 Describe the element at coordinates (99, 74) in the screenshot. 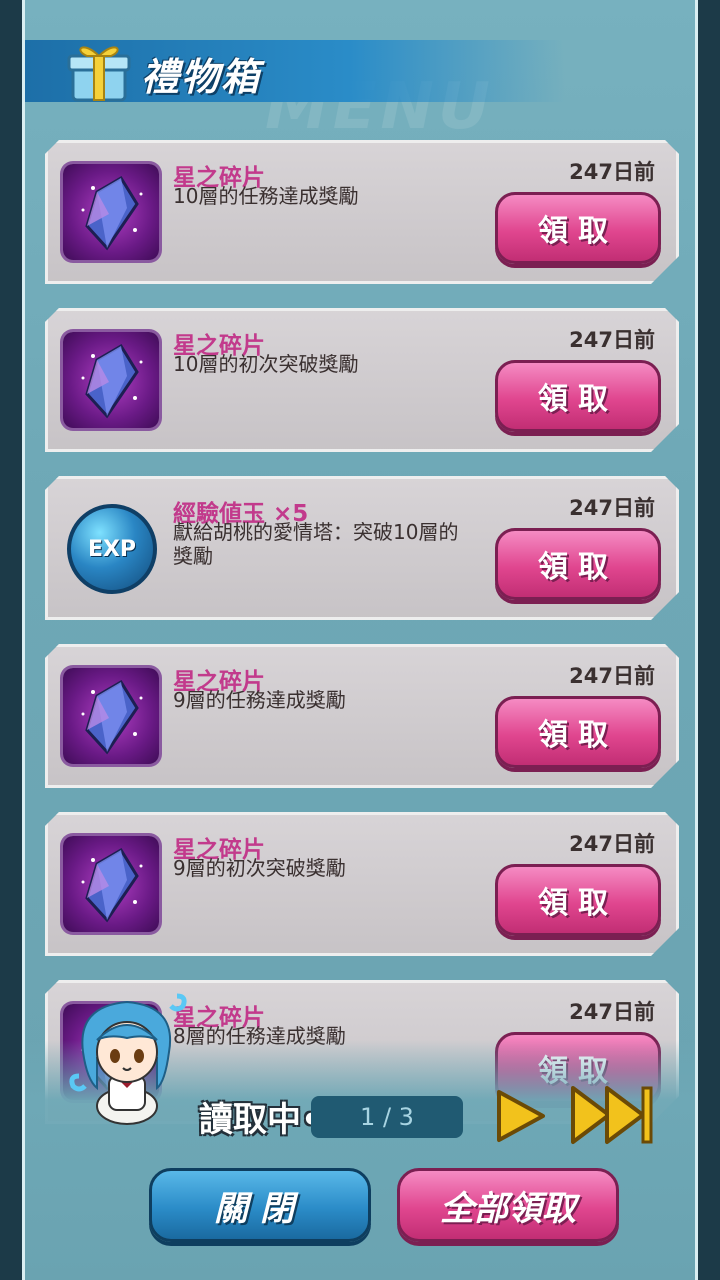

I see `gift-box-icon` at that location.